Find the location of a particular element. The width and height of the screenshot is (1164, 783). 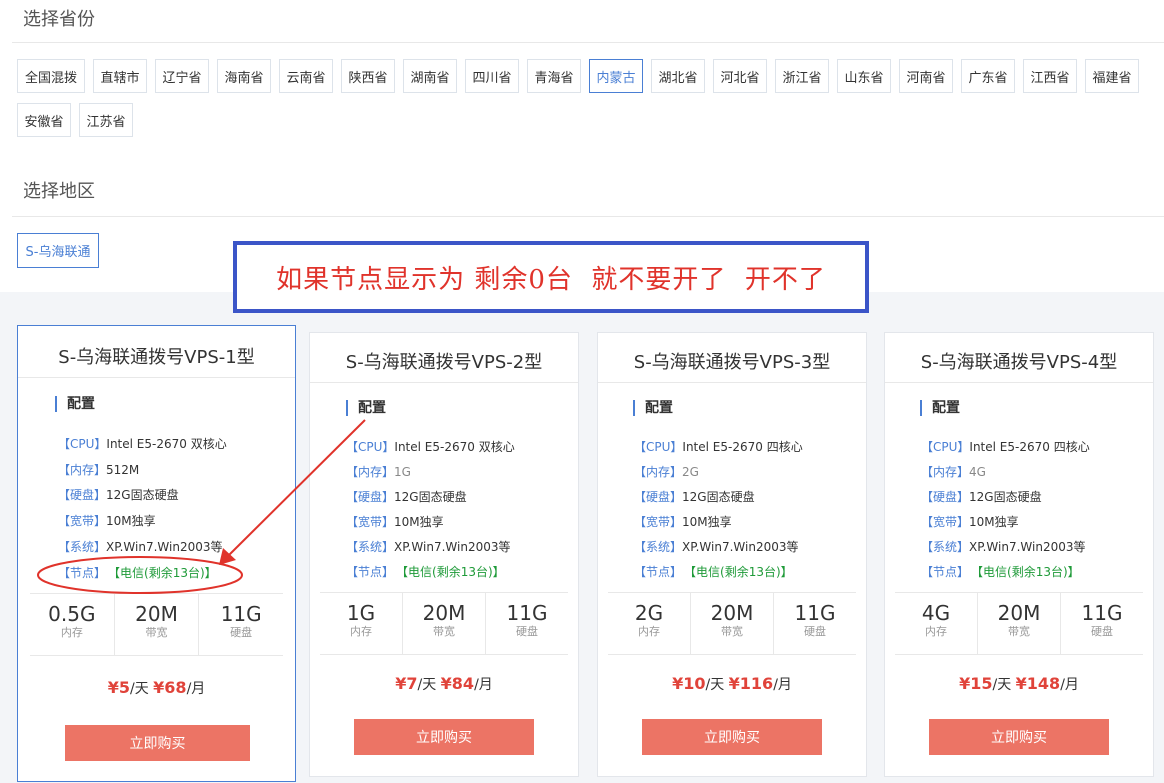

province-item: 陕西省 is located at coordinates (368, 76).